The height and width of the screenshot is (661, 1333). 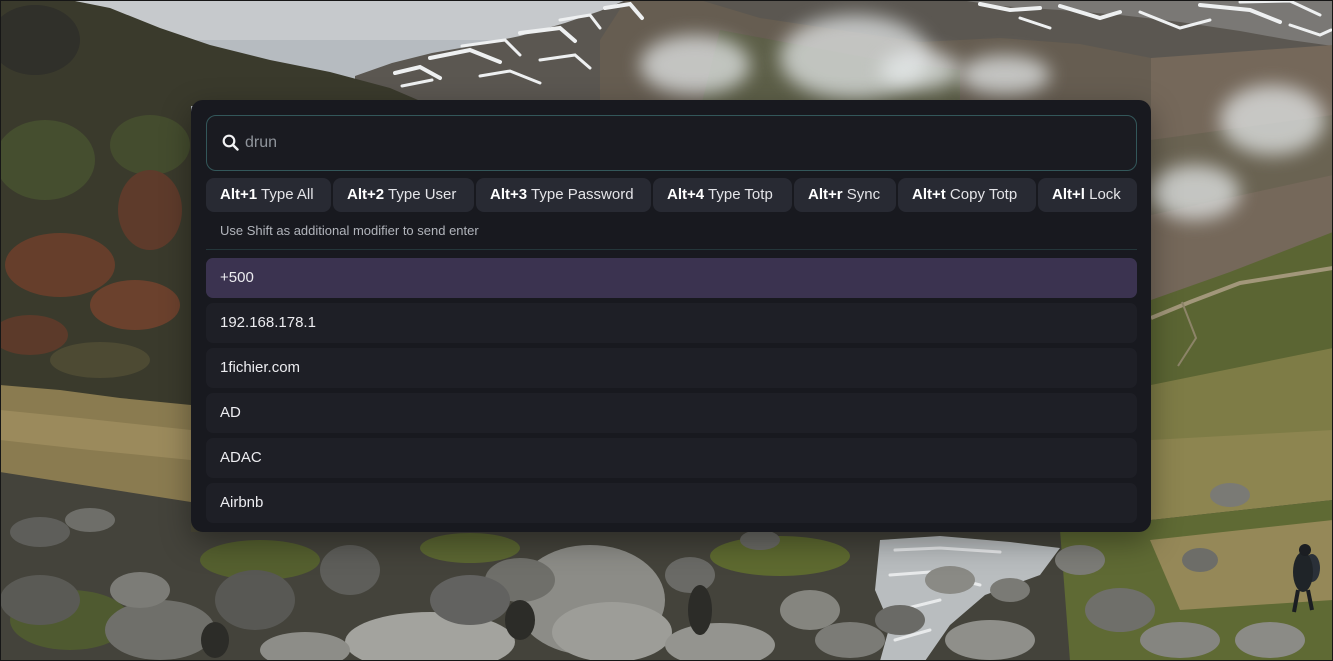 I want to click on lock-button: Alt+l Lock, so click(x=1087, y=195).